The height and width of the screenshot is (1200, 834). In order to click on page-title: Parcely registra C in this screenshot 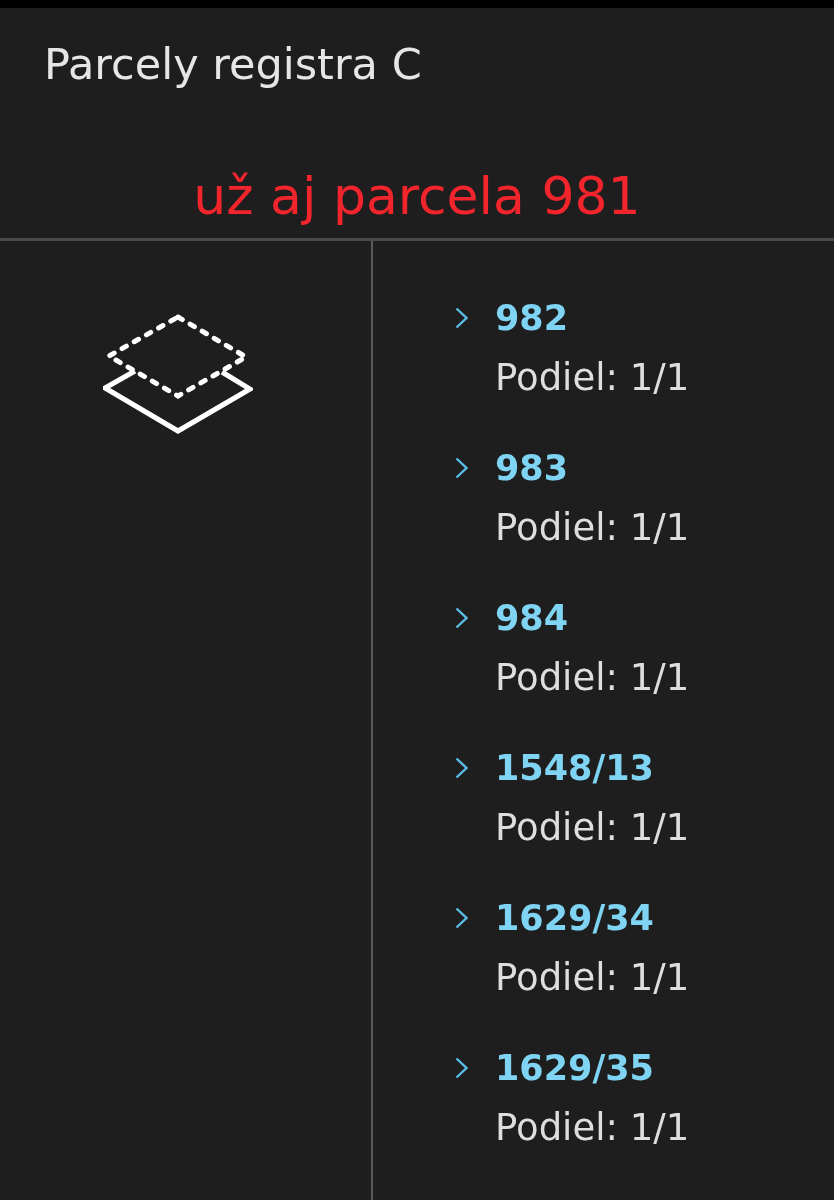, I will do `click(233, 64)`.